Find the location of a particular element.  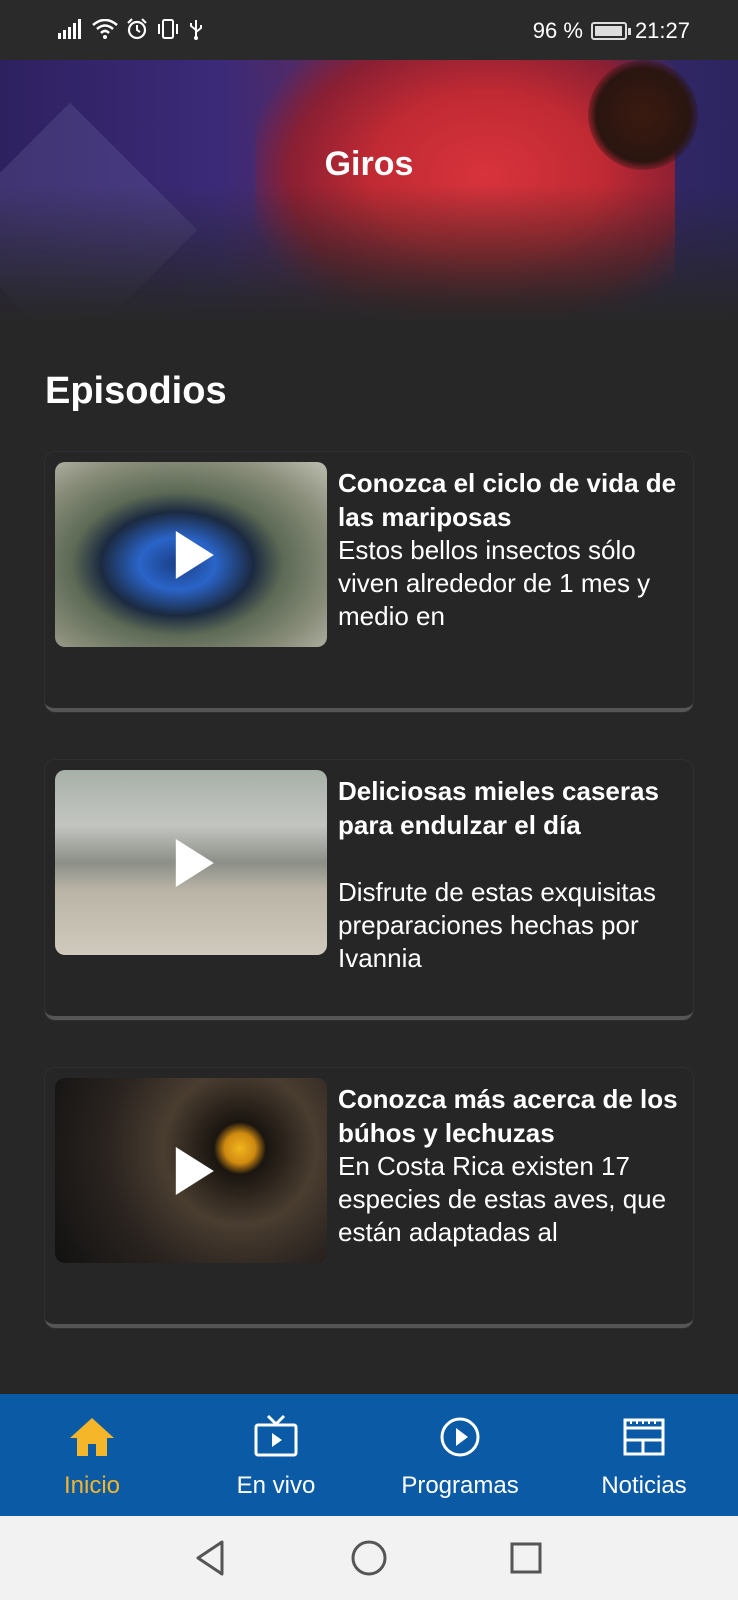

signal-icon is located at coordinates (69, 29).